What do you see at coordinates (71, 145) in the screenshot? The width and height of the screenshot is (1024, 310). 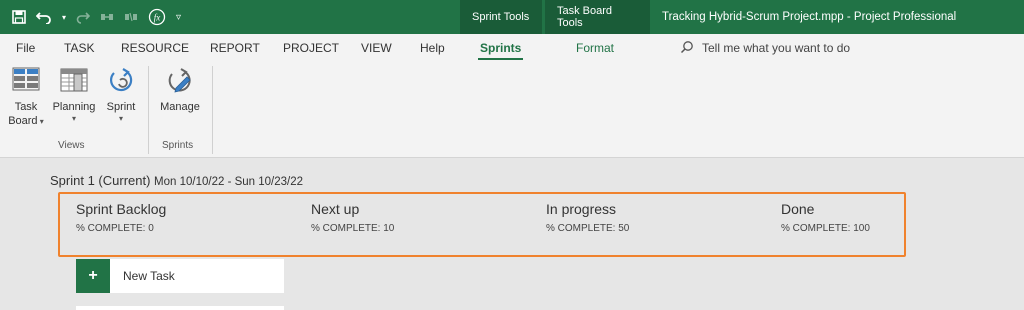 I see `views-group-label: Views` at bounding box center [71, 145].